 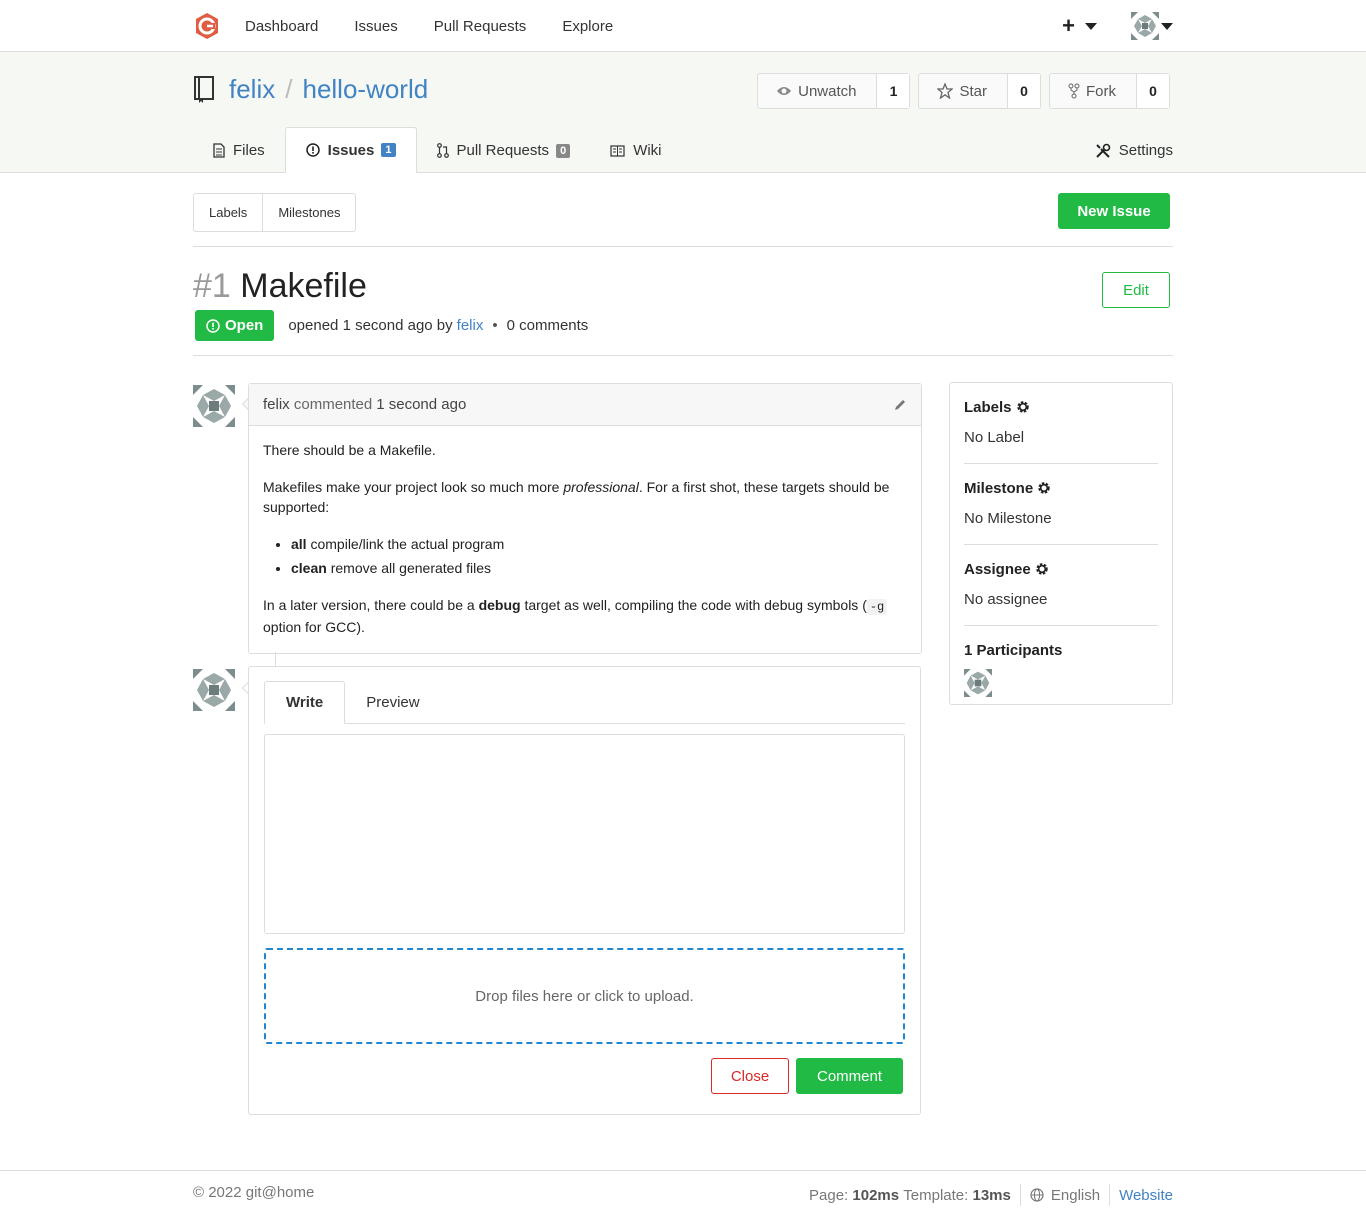 What do you see at coordinates (392, 702) in the screenshot?
I see `tab-preview: Preview` at bounding box center [392, 702].